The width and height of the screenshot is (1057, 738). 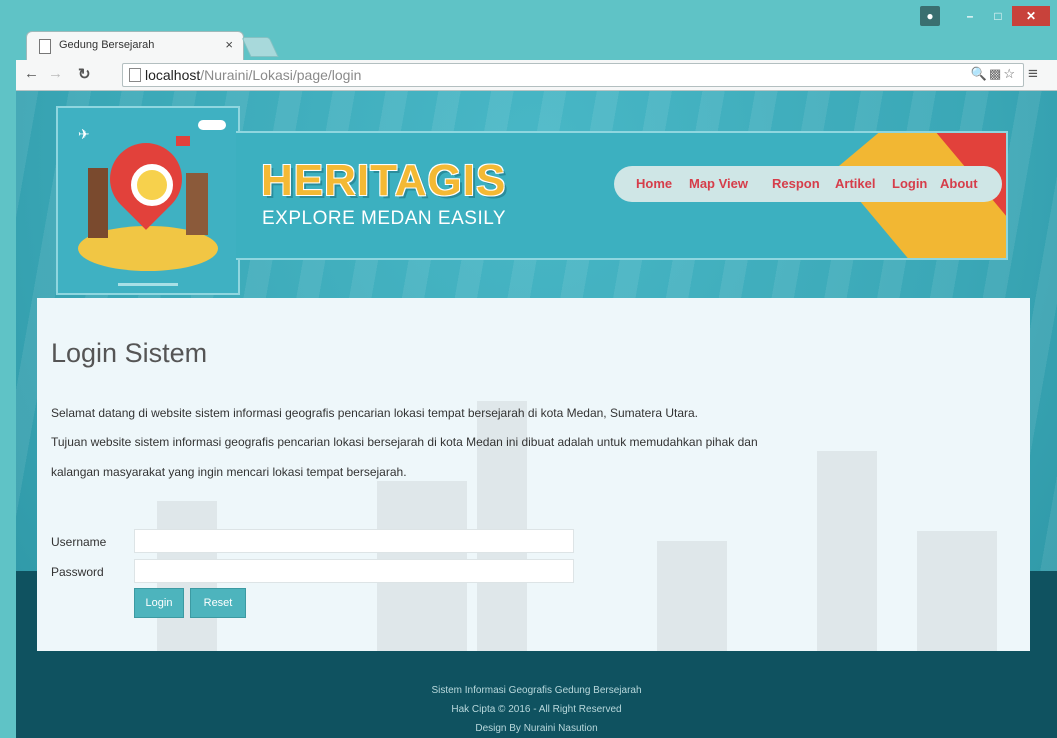 What do you see at coordinates (855, 183) in the screenshot?
I see `nav-artikel: Artikel` at bounding box center [855, 183].